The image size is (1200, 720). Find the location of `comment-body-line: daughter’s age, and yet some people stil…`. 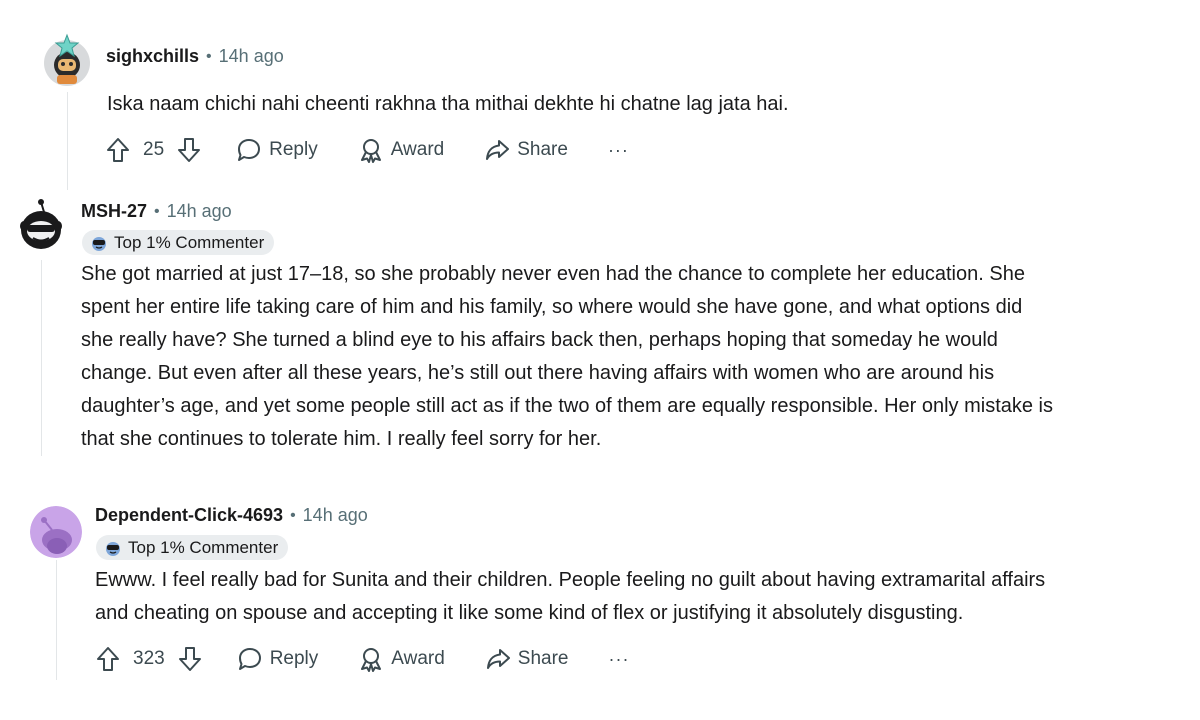

comment-body-line: daughter’s age, and yet some people stil… is located at coordinates (567, 406).